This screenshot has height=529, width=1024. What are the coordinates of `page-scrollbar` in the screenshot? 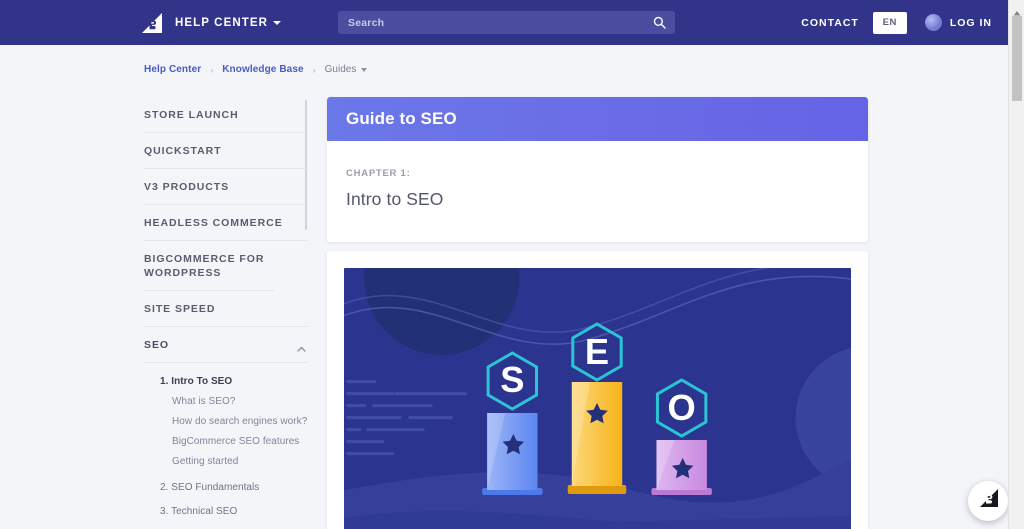 It's located at (1016, 264).